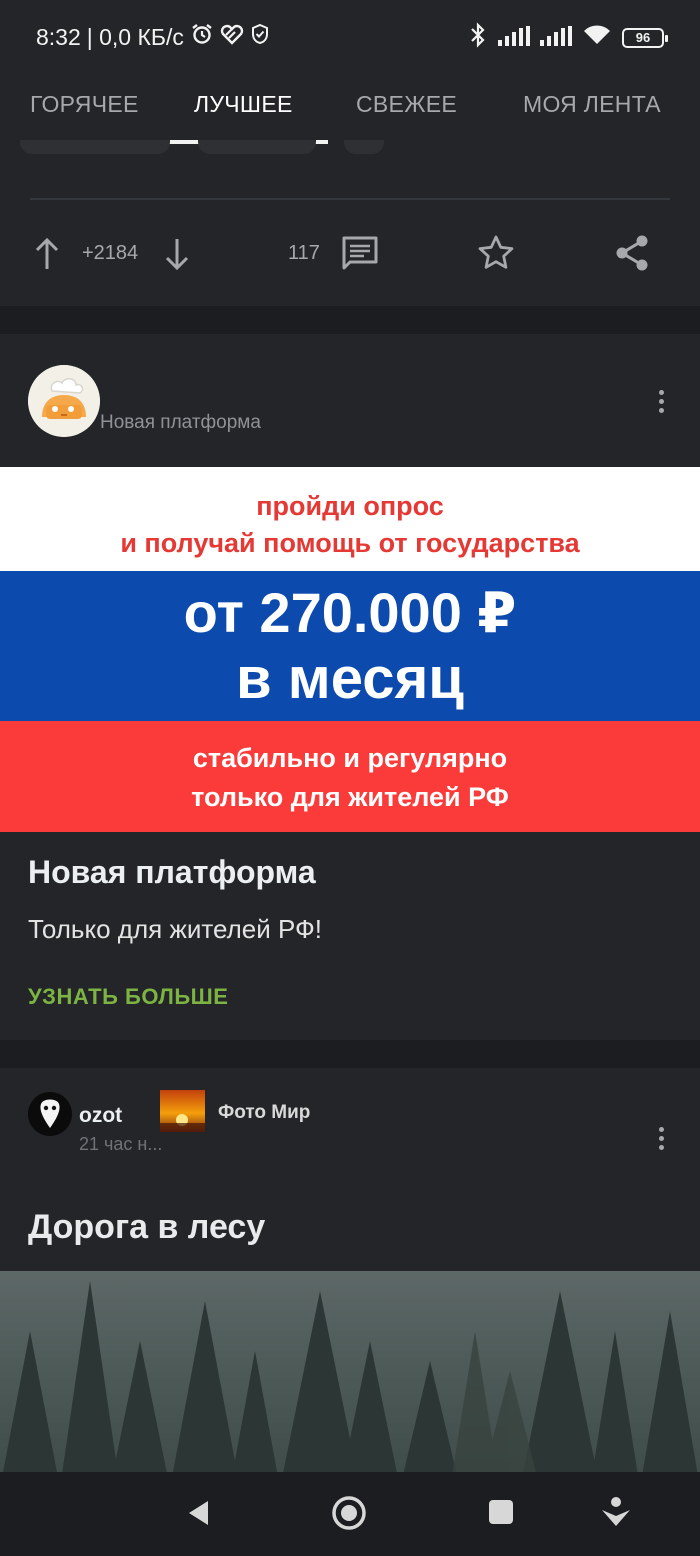 The height and width of the screenshot is (1556, 700). What do you see at coordinates (146, 1227) in the screenshot?
I see `post-title: Дорога в лесу` at bounding box center [146, 1227].